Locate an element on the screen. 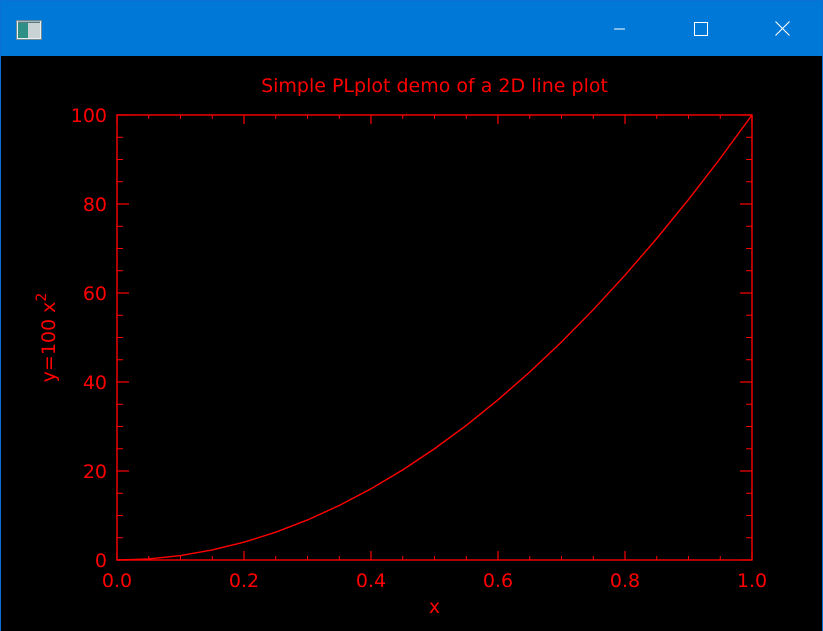 Image resolution: width=823 pixels, height=631 pixels. y-tick-label: 60 is located at coordinates (95, 294).